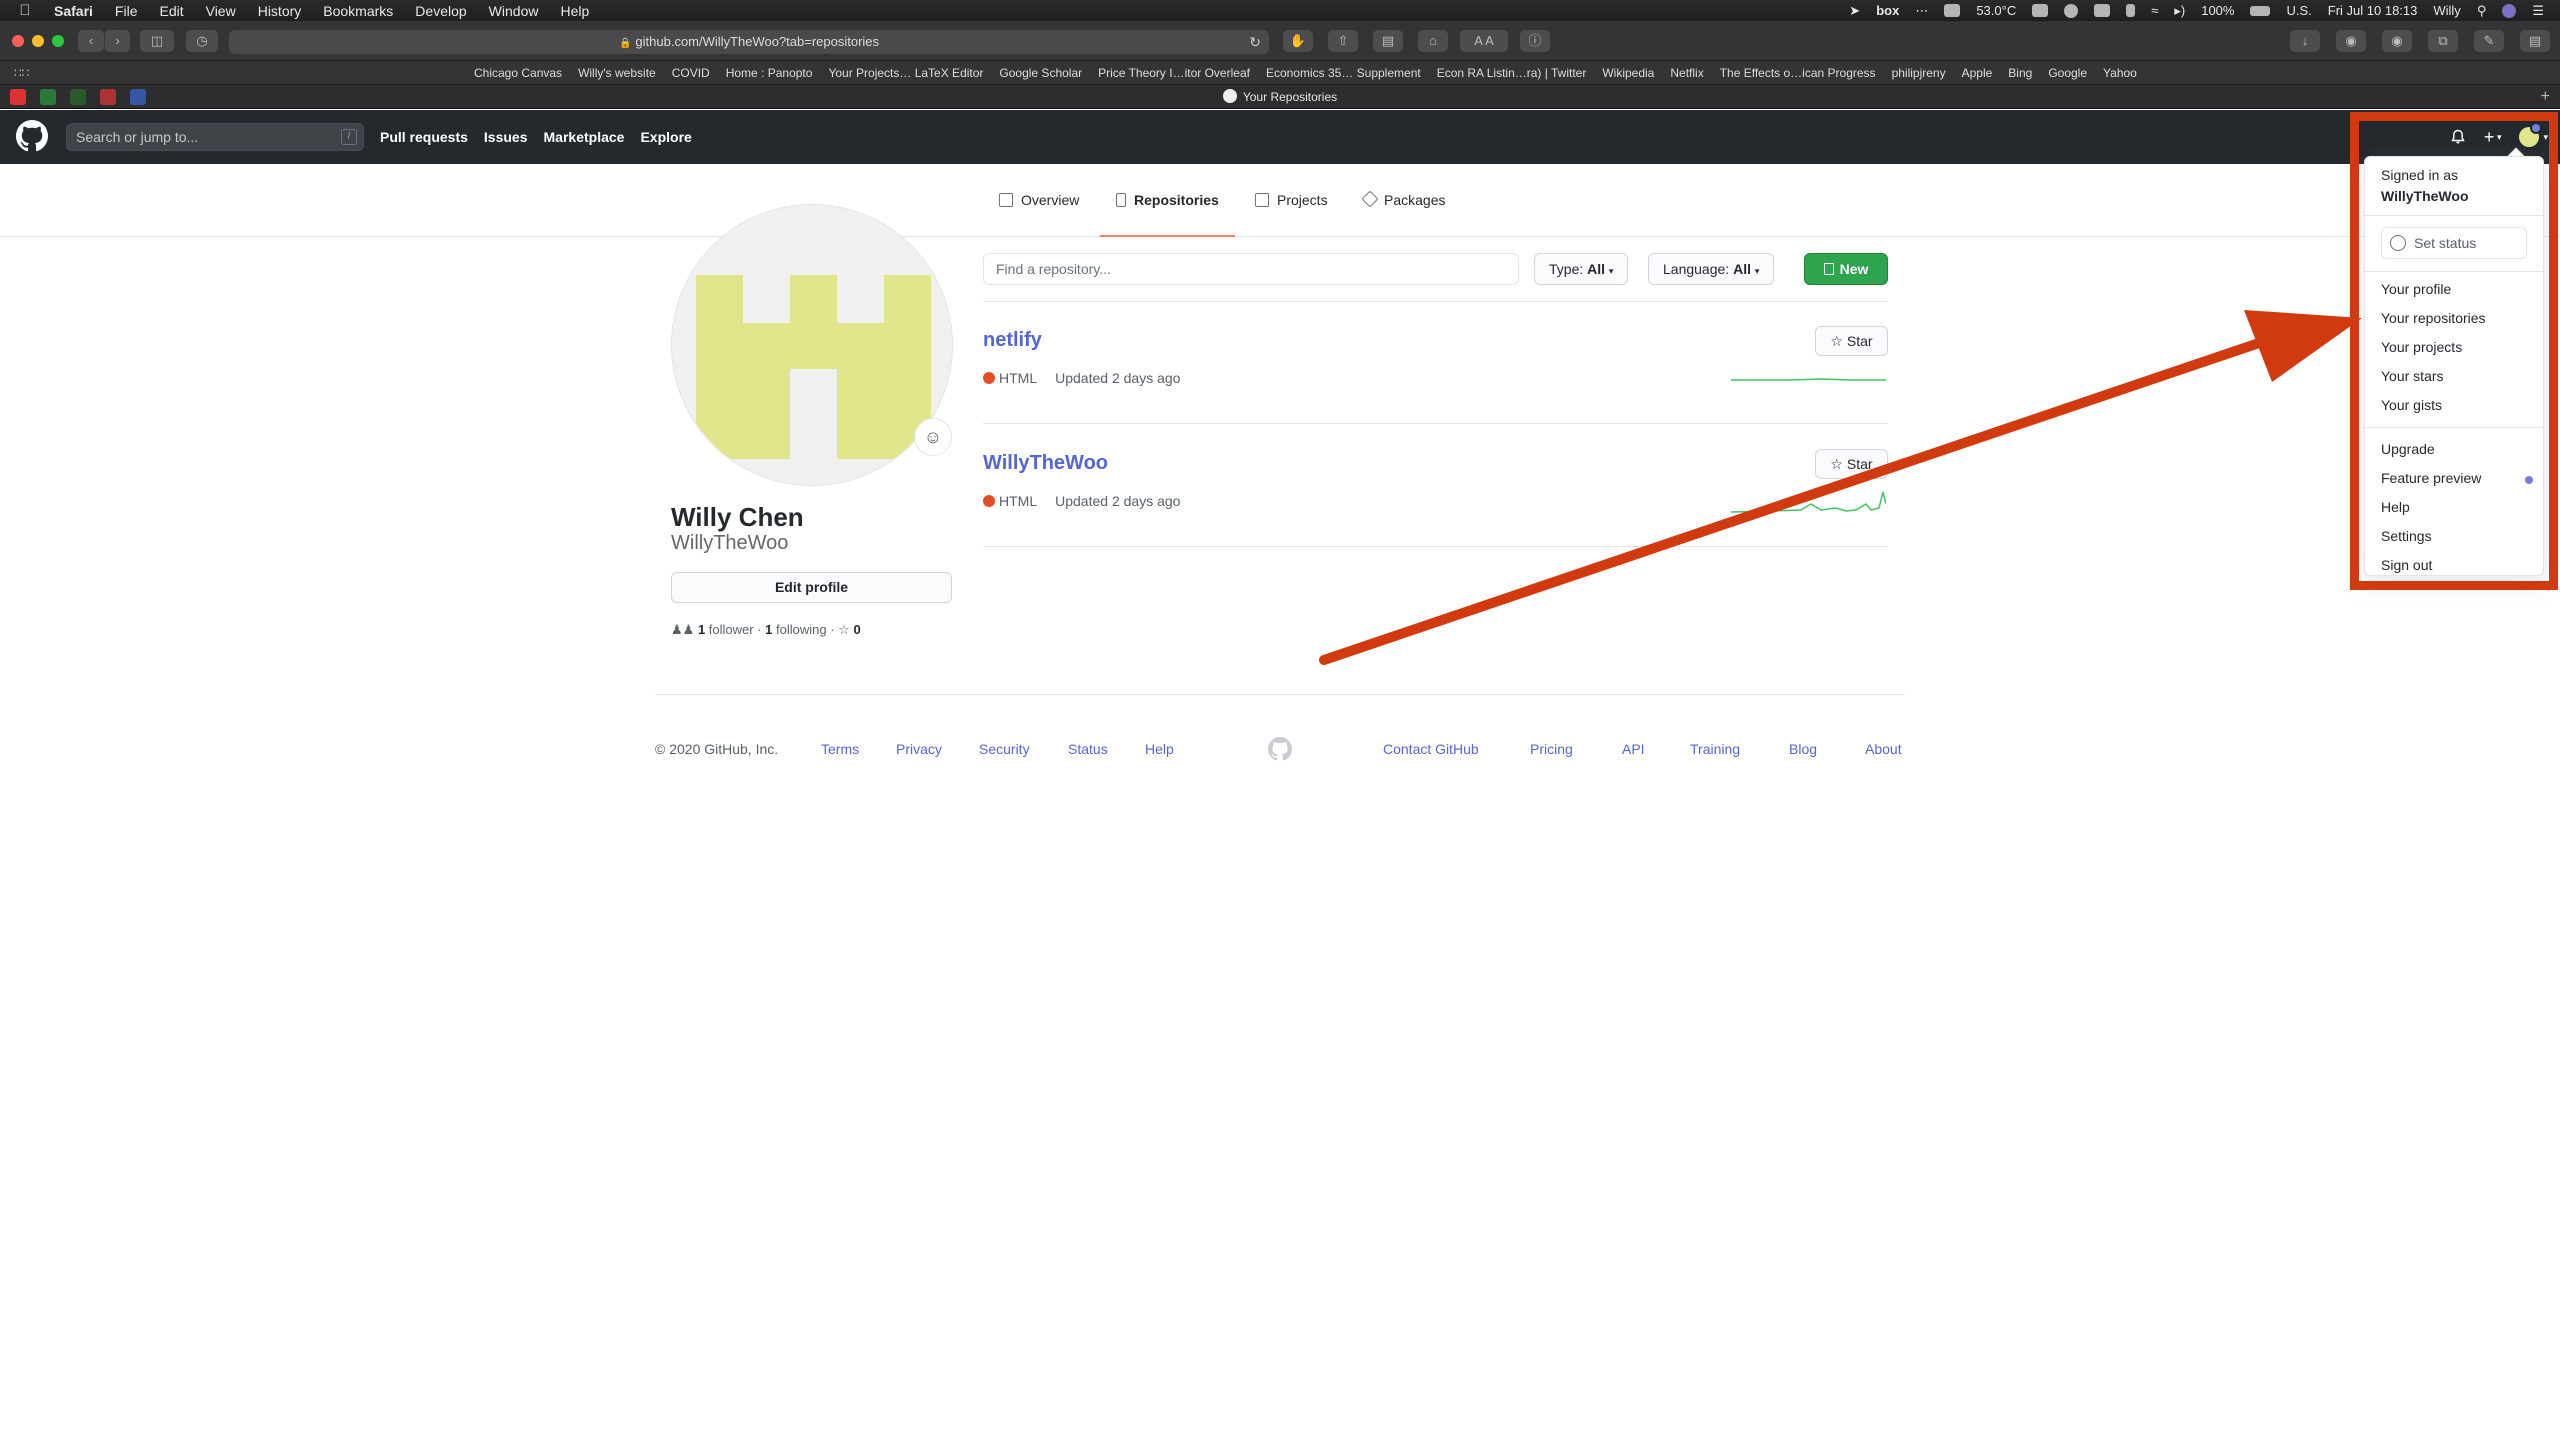 This screenshot has width=2560, height=1440. I want to click on compose-button: ✎, so click(2489, 41).